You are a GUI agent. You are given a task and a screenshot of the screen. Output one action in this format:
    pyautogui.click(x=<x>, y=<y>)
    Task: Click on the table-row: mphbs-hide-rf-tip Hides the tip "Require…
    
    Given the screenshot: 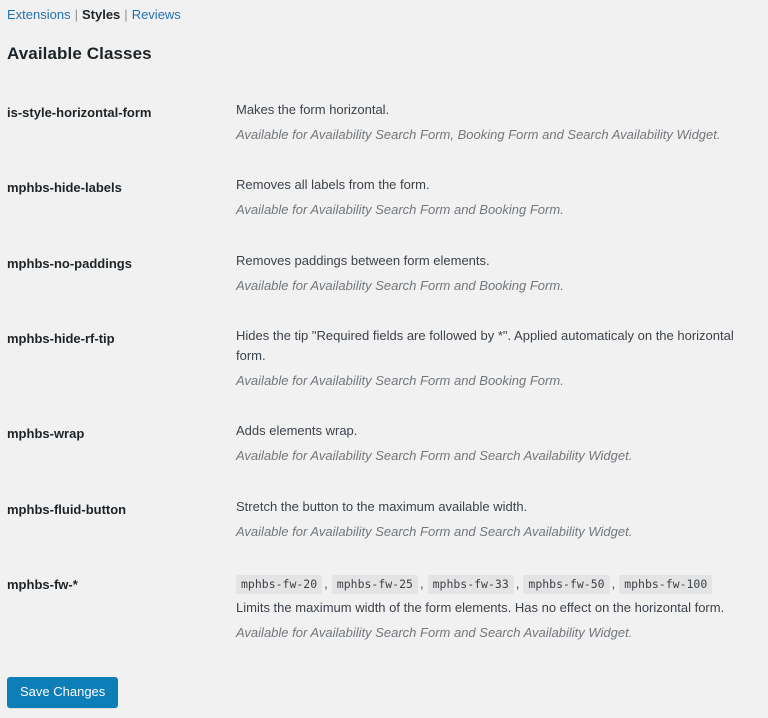 What is the action you would take?
    pyautogui.click(x=382, y=360)
    